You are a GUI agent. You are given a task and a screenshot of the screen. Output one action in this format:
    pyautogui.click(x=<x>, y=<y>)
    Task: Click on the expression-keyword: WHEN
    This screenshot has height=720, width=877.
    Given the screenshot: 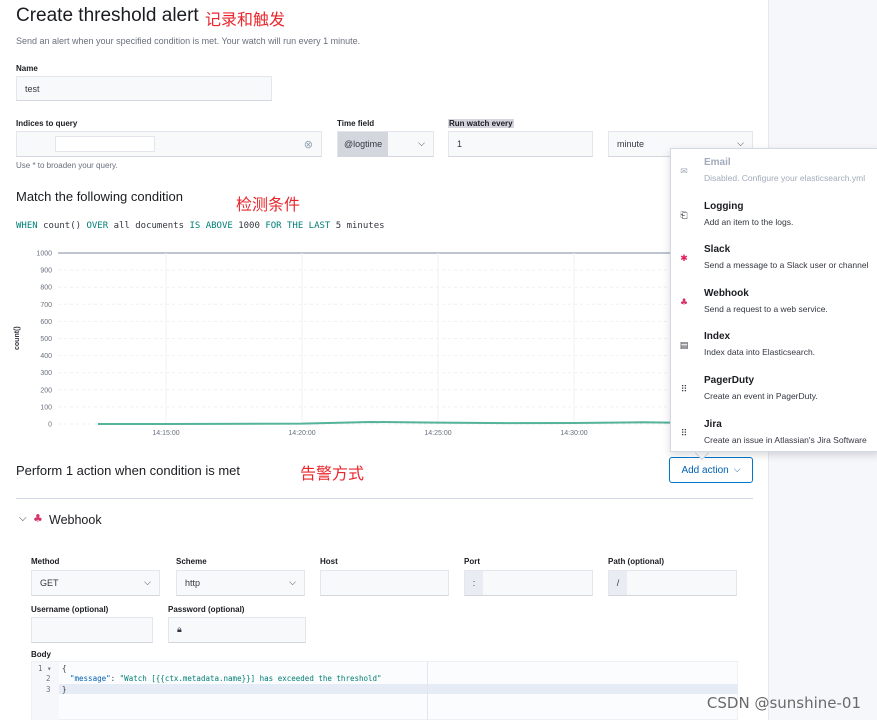 What is the action you would take?
    pyautogui.click(x=27, y=226)
    